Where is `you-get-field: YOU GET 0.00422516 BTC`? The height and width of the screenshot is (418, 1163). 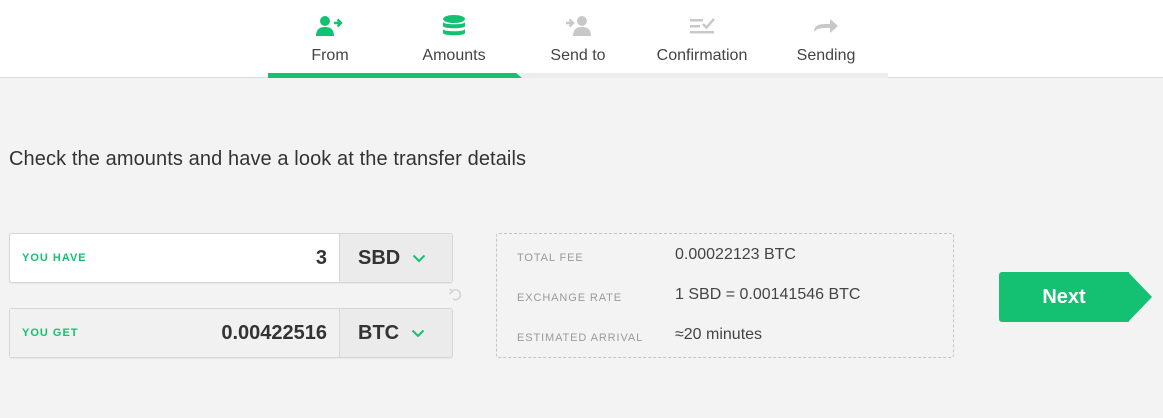 you-get-field: YOU GET 0.00422516 BTC is located at coordinates (231, 333).